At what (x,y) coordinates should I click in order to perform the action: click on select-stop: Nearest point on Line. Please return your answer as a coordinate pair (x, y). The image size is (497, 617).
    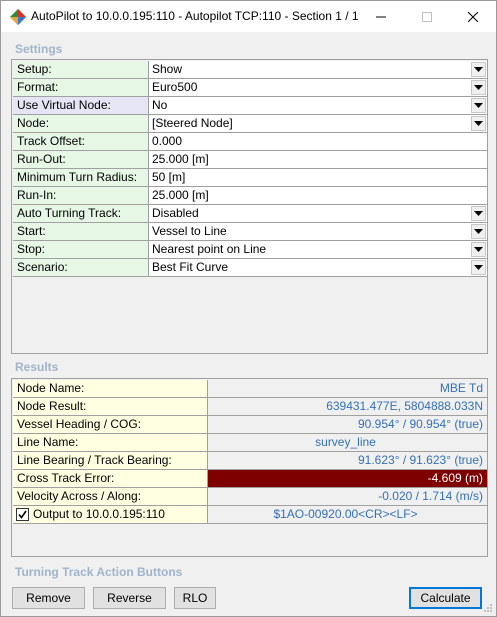
    Looking at the image, I should click on (318, 249).